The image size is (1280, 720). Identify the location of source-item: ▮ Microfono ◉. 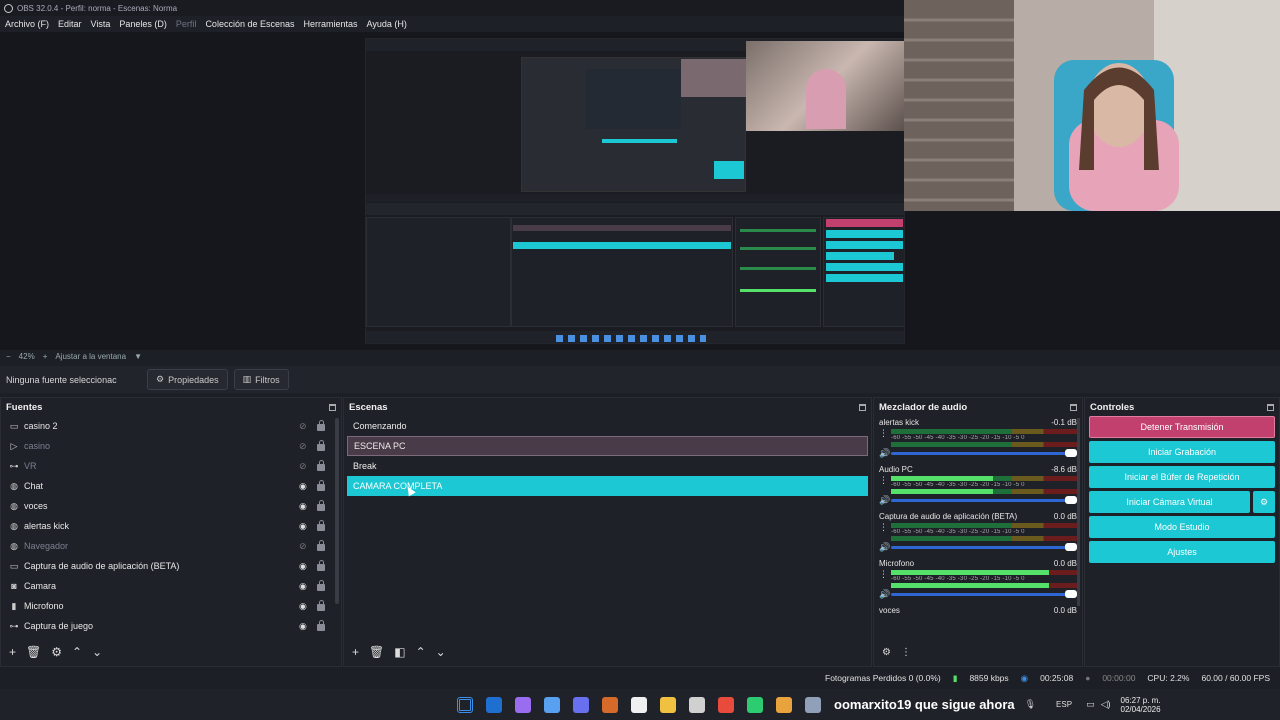
(171, 606).